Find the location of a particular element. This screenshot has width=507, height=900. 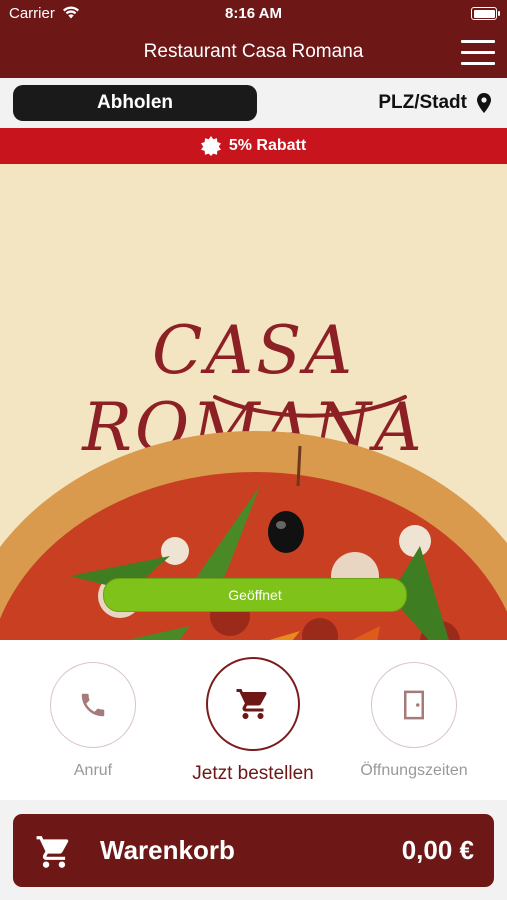

discount-banner: 5% Rabatt is located at coordinates (253, 146).